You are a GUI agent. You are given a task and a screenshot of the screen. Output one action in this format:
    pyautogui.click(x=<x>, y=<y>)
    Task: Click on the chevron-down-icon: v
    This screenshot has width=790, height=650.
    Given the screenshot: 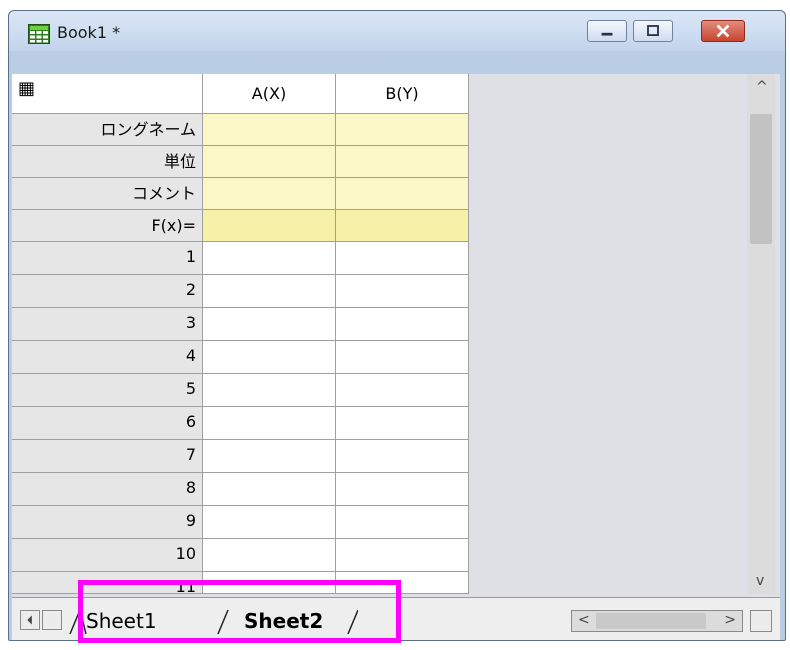 What is the action you would take?
    pyautogui.click(x=760, y=581)
    